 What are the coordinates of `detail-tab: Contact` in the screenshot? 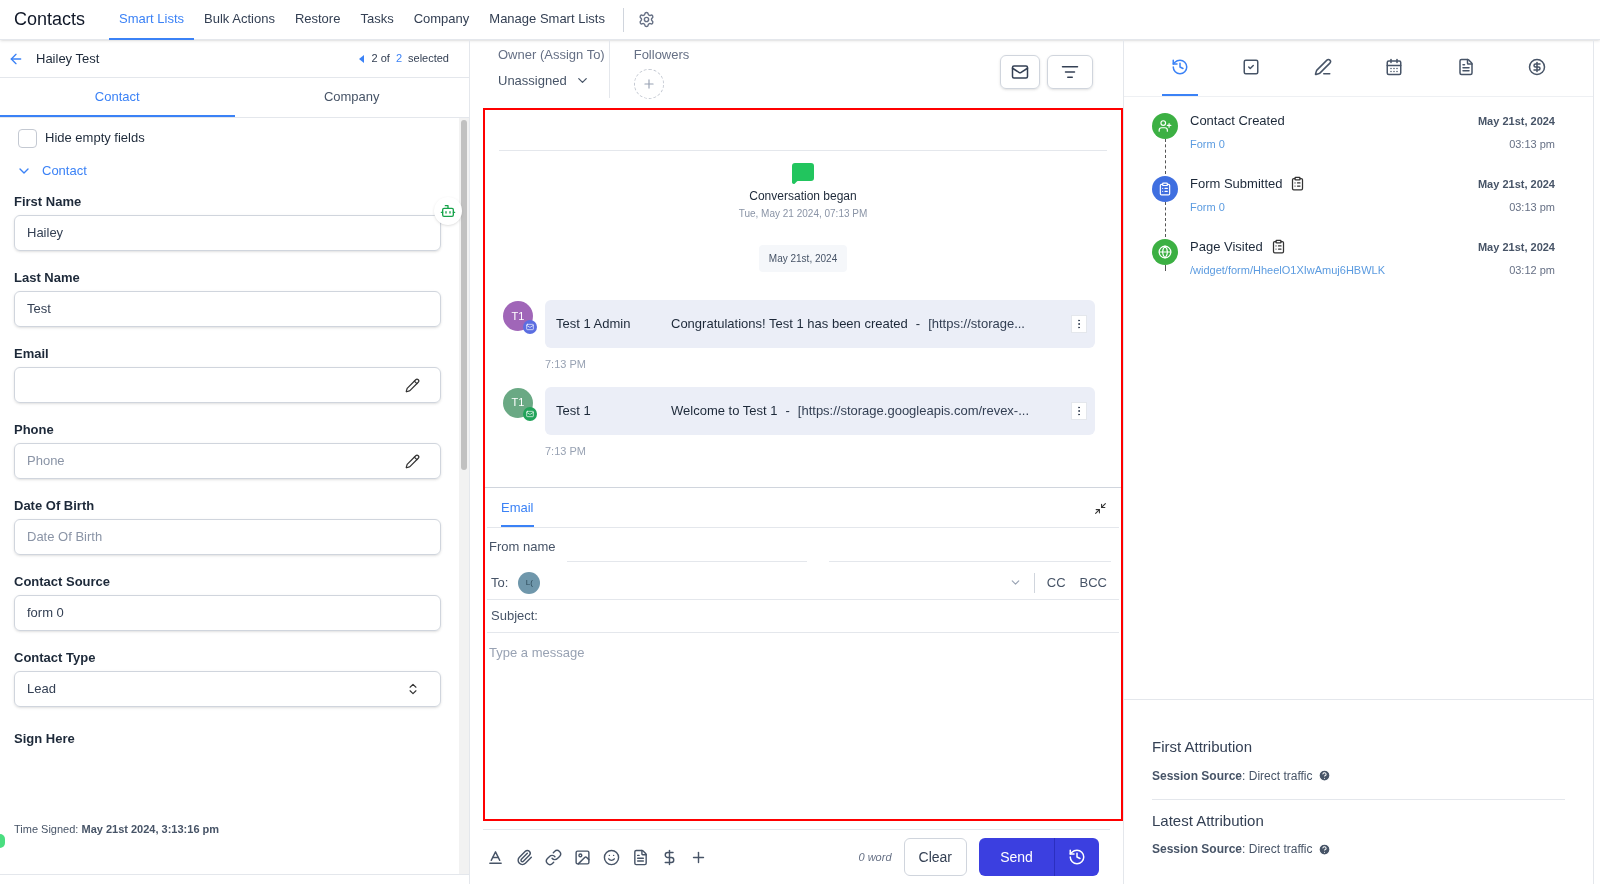 It's located at (117, 97).